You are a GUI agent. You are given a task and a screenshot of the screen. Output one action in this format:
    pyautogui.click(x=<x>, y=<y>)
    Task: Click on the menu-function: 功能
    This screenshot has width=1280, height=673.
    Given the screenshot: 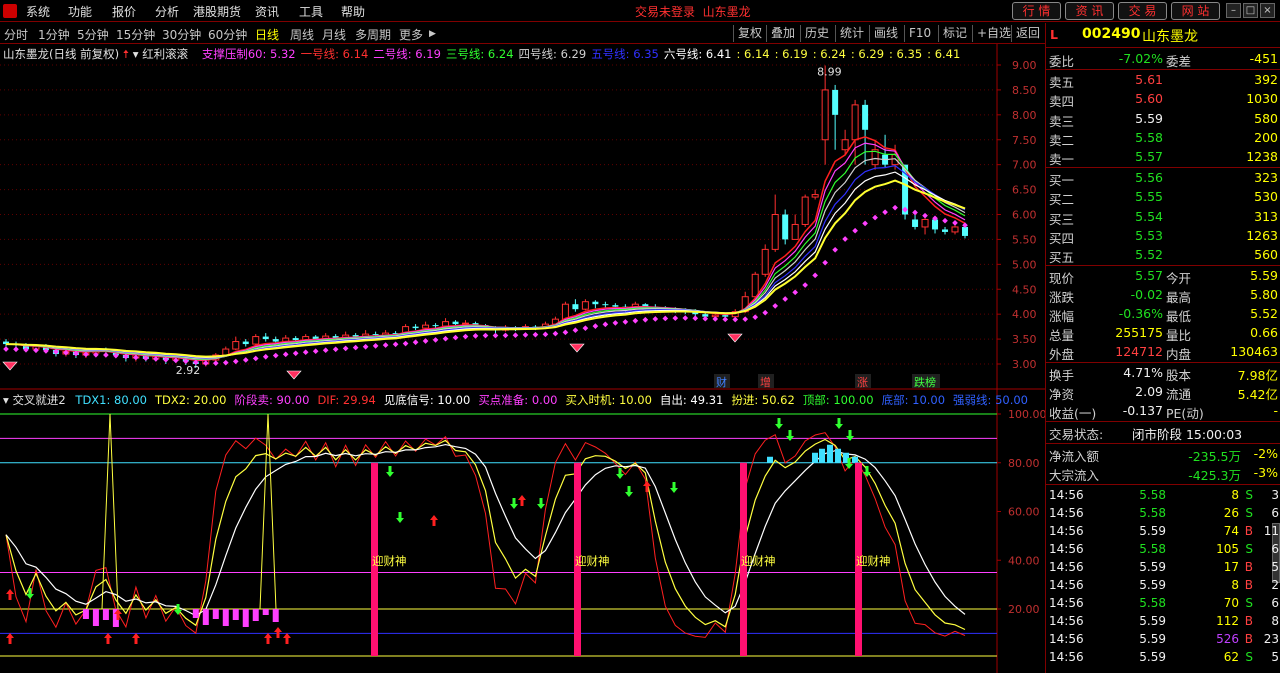 What is the action you would take?
    pyautogui.click(x=80, y=11)
    